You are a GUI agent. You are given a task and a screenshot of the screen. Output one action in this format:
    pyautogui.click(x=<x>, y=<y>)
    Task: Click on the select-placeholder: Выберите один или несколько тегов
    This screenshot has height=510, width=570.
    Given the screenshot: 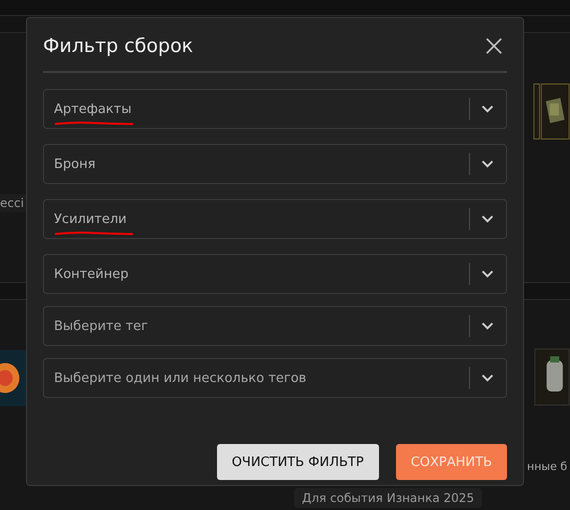 What is the action you would take?
    pyautogui.click(x=180, y=378)
    